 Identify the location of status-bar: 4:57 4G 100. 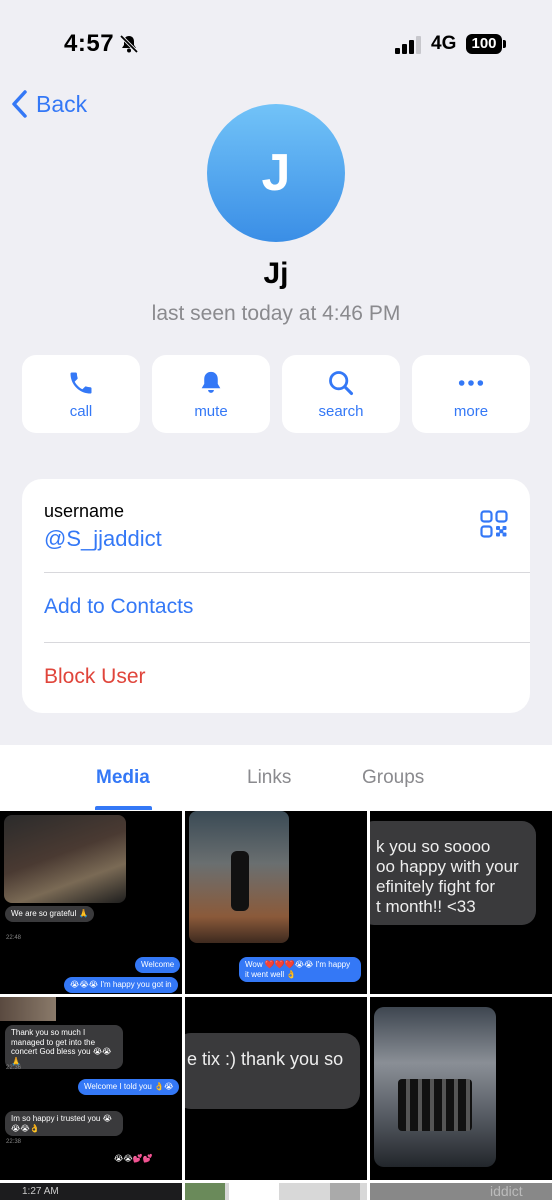
(276, 45).